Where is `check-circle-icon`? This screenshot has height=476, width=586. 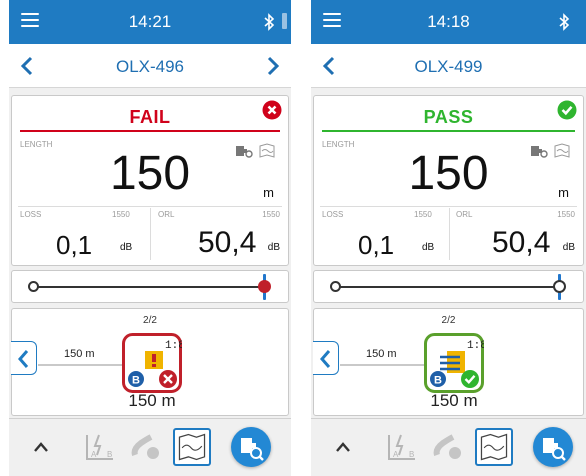
check-circle-icon is located at coordinates (567, 110).